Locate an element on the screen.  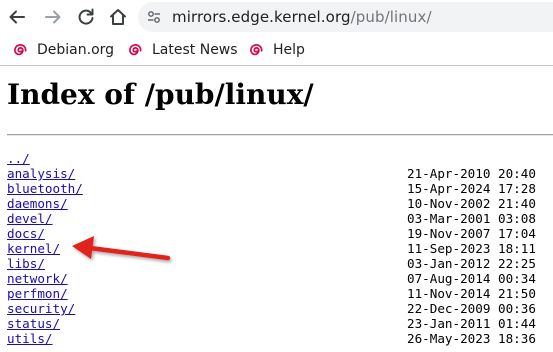
dir-link-daemons: daemons/ is located at coordinates (37, 203).